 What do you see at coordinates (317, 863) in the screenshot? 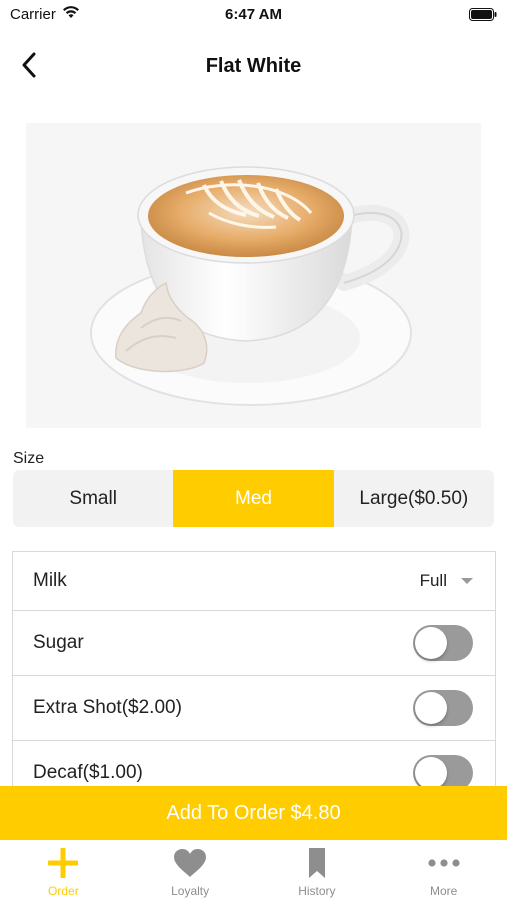
I see `bookmark-icon` at bounding box center [317, 863].